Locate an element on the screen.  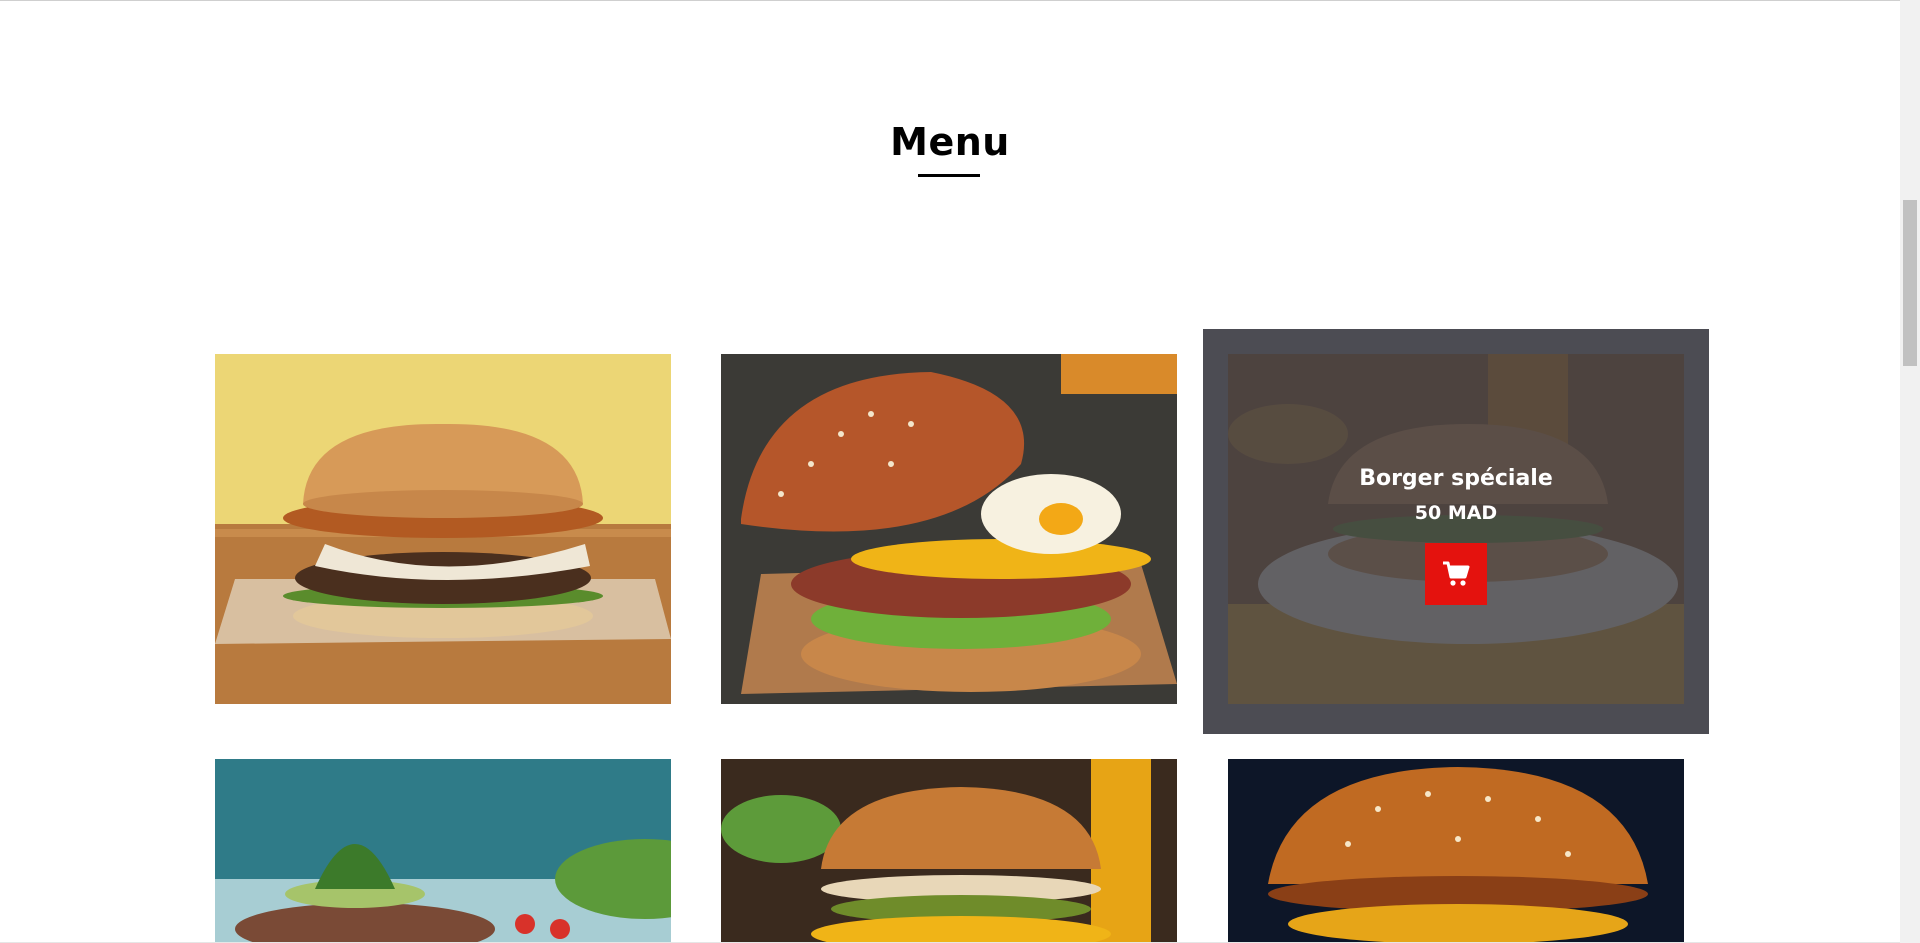
item-price: 50 MAD is located at coordinates (1456, 513).